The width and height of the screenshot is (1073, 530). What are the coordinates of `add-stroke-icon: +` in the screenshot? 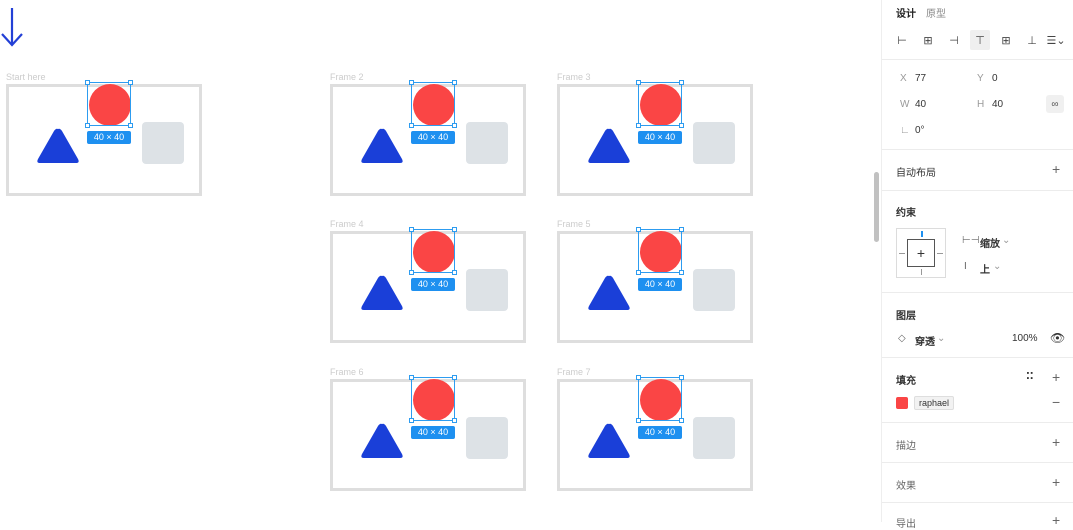 It's located at (1056, 442).